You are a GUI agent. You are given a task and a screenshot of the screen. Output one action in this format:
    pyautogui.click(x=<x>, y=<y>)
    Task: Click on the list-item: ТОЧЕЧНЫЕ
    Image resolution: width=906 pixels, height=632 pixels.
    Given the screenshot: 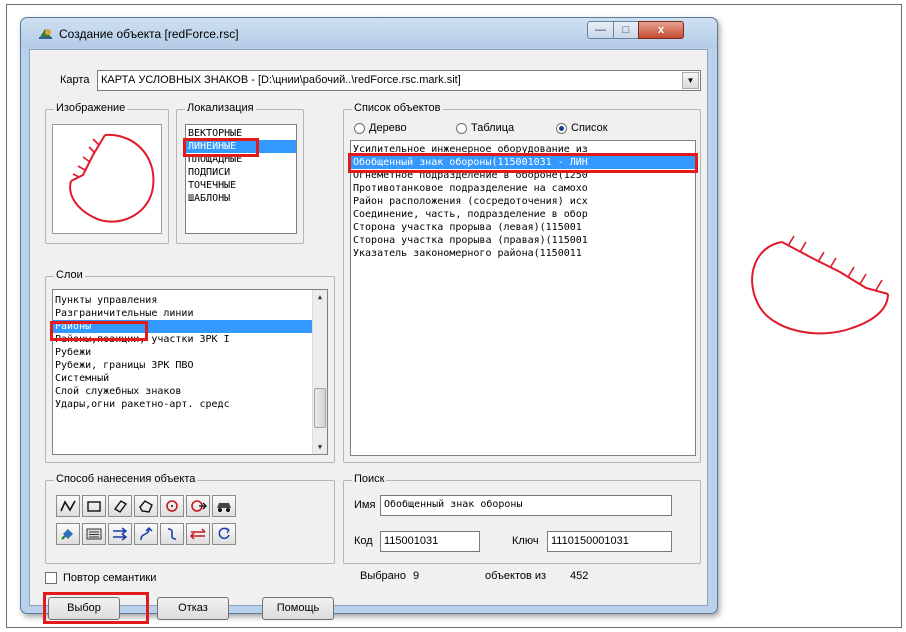 What is the action you would take?
    pyautogui.click(x=241, y=185)
    